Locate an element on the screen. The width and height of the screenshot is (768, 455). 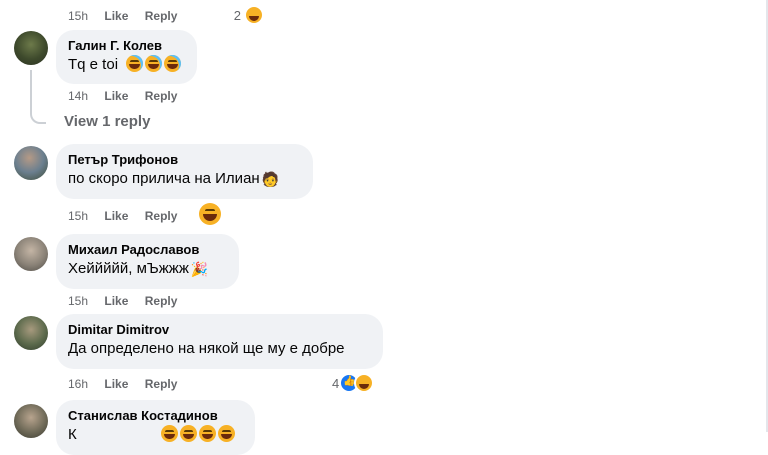
comment-bubble: Станислав Костадинов К is located at coordinates (155, 427).